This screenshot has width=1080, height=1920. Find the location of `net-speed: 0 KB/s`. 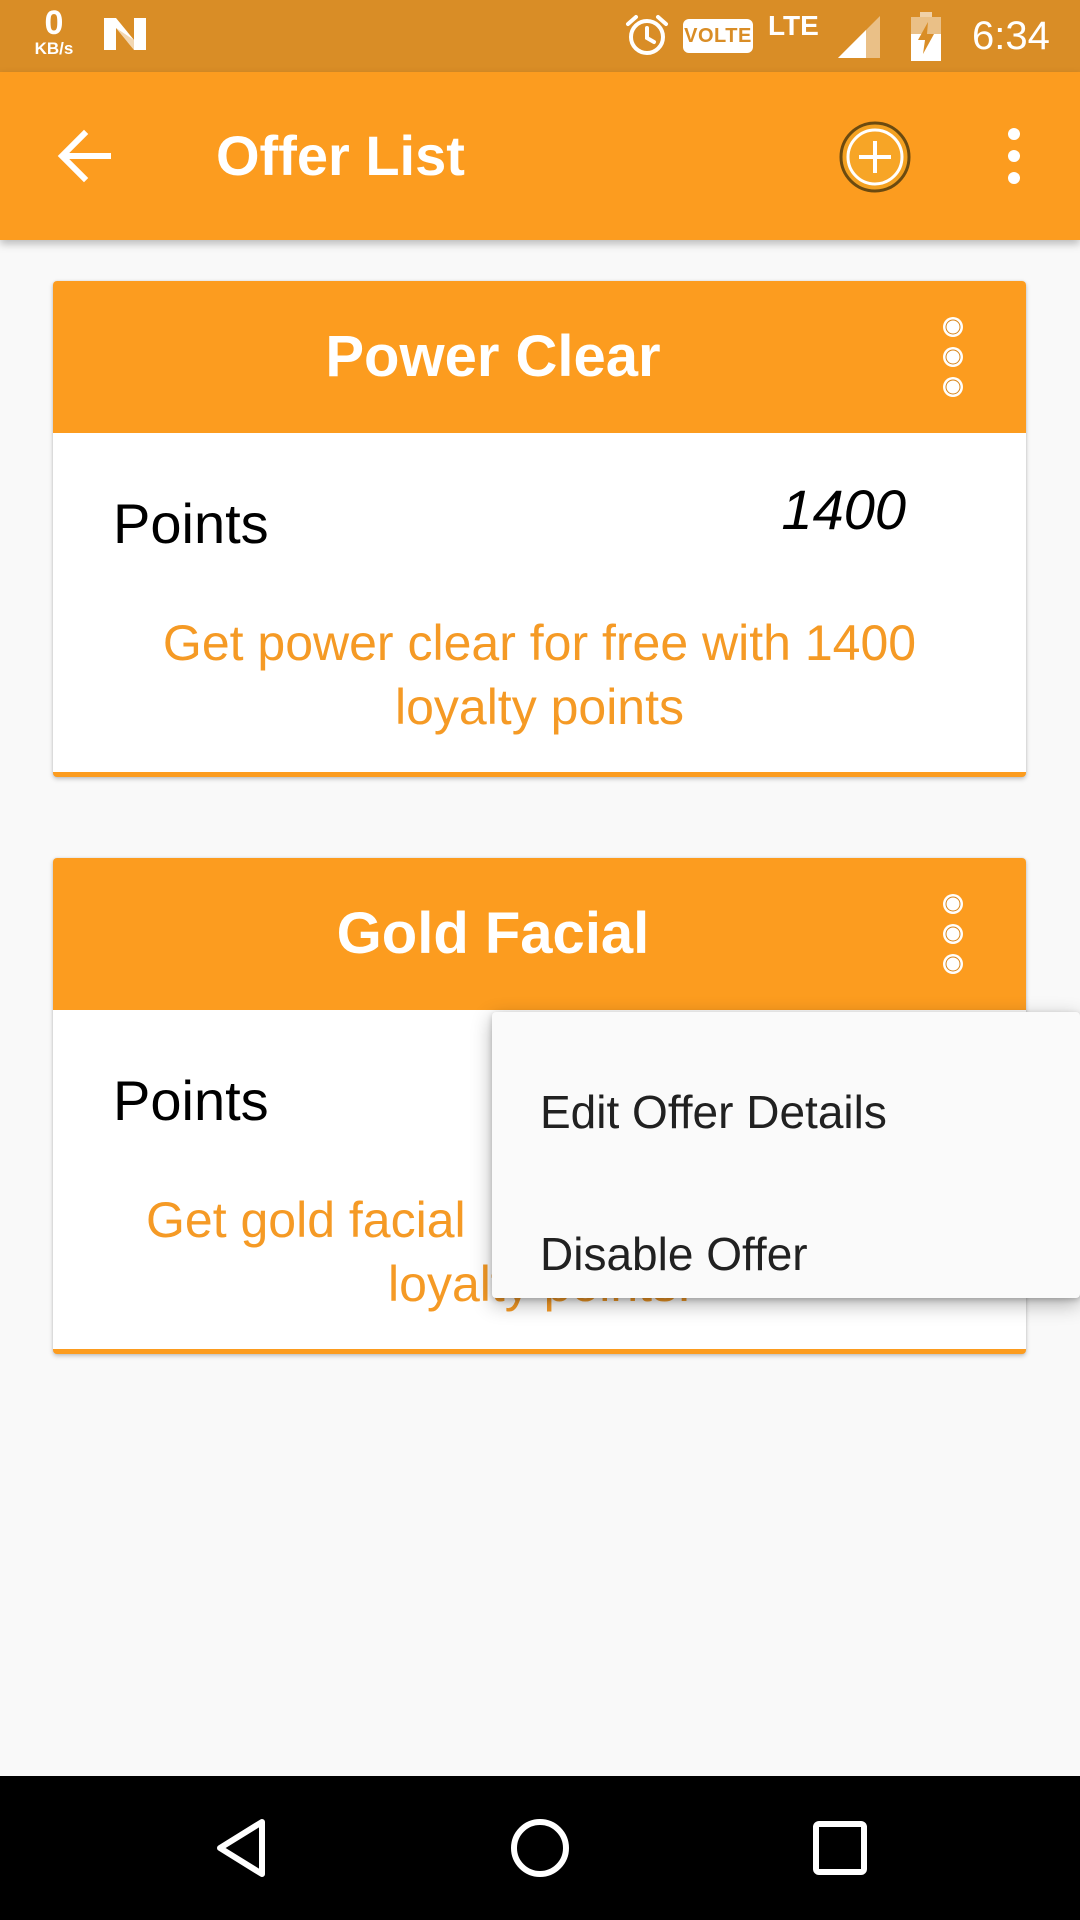

net-speed: 0 KB/s is located at coordinates (54, 31).